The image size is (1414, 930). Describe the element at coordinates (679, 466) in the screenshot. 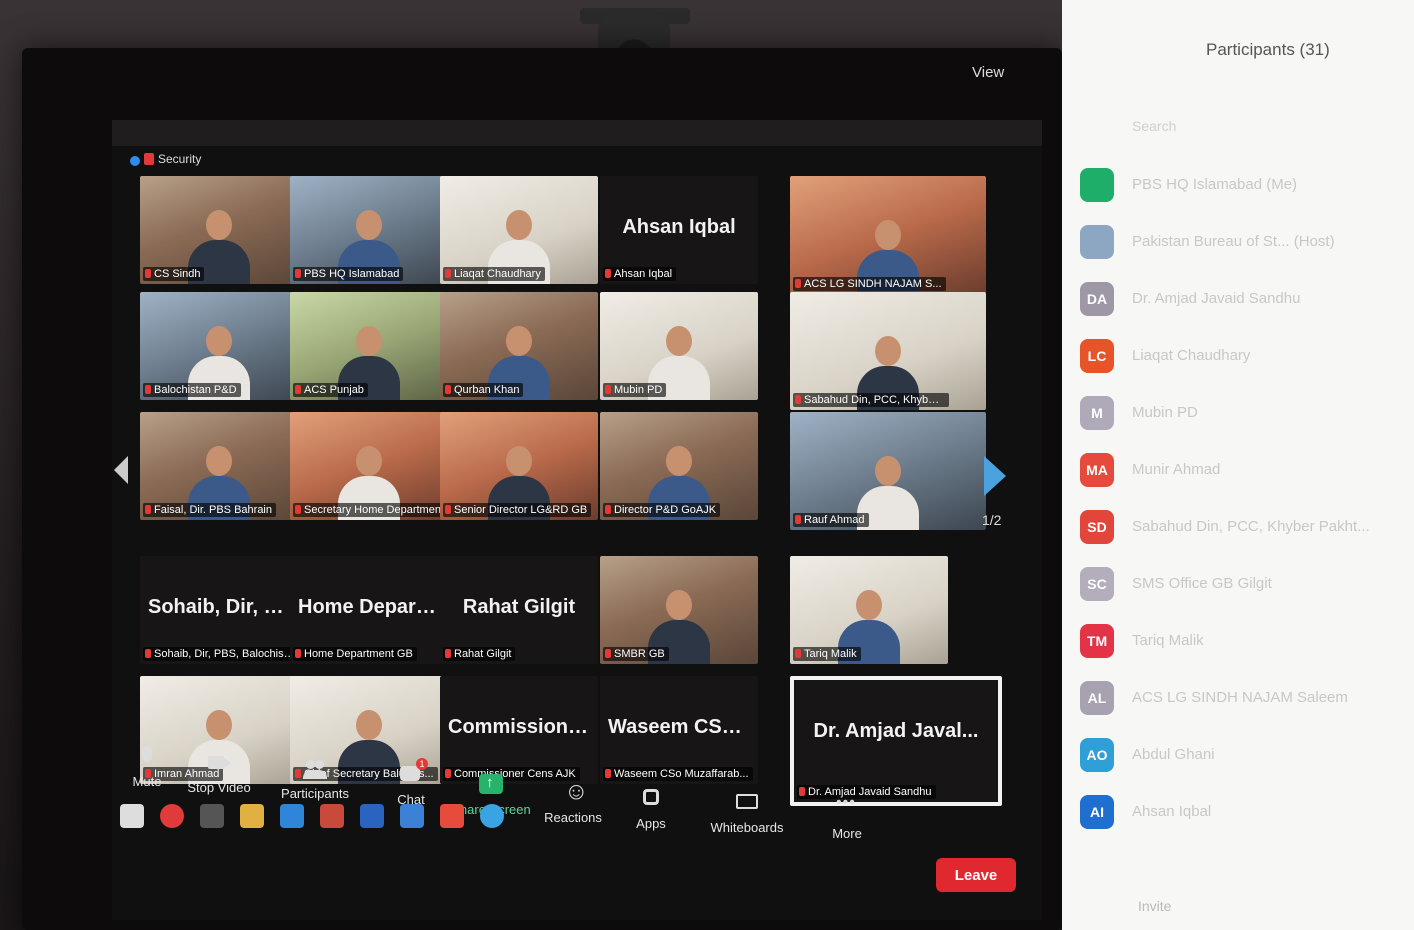

I see `video-tile: Director P&D GoAJK` at that location.